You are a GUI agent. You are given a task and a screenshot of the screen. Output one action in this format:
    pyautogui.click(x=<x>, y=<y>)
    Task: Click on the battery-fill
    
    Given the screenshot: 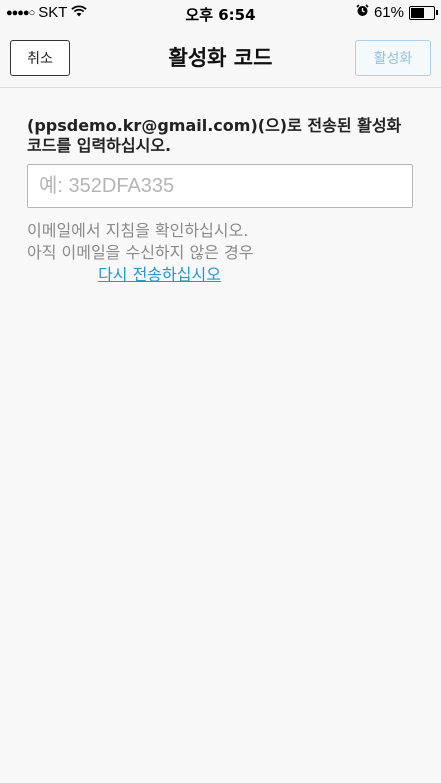 What is the action you would take?
    pyautogui.click(x=418, y=12)
    